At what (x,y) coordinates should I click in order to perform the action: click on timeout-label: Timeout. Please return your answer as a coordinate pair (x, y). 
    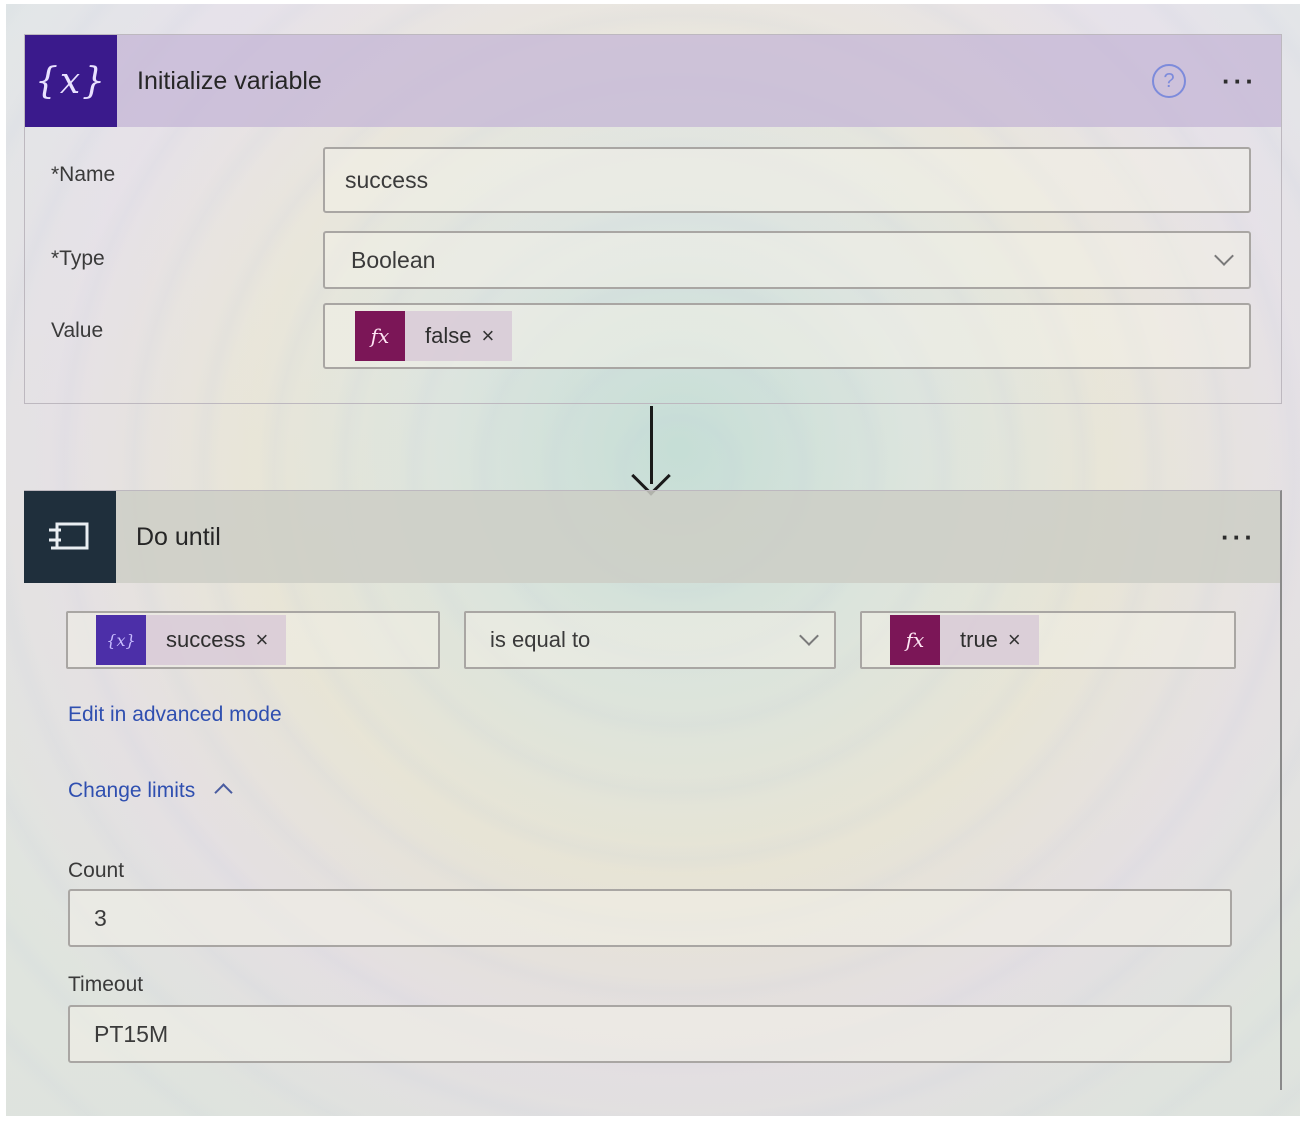
    Looking at the image, I should click on (106, 984).